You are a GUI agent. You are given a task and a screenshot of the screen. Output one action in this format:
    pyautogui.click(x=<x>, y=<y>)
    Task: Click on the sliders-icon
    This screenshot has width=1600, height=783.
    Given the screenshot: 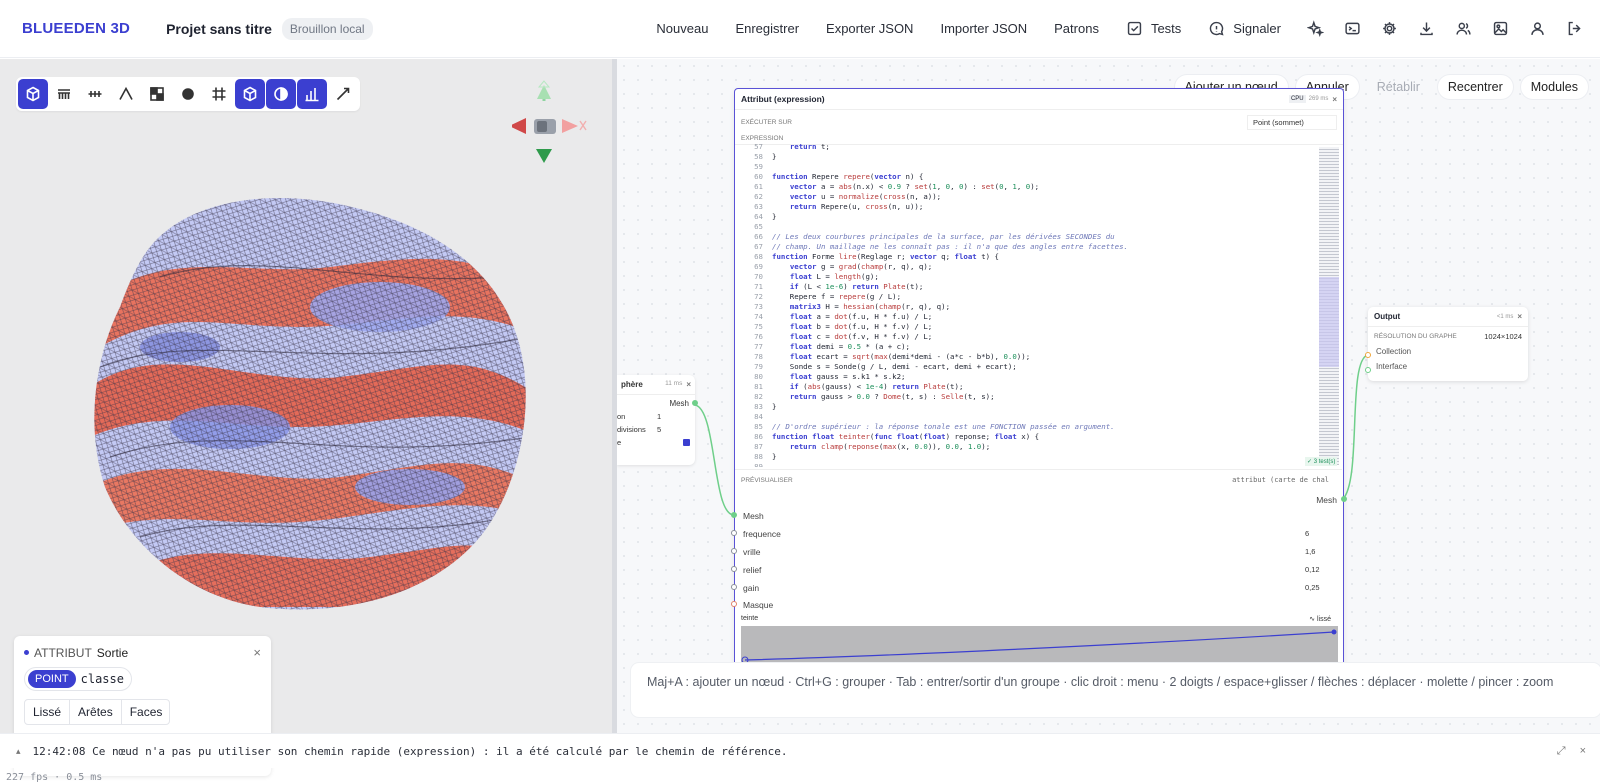 What is the action you would take?
    pyautogui.click(x=95, y=94)
    